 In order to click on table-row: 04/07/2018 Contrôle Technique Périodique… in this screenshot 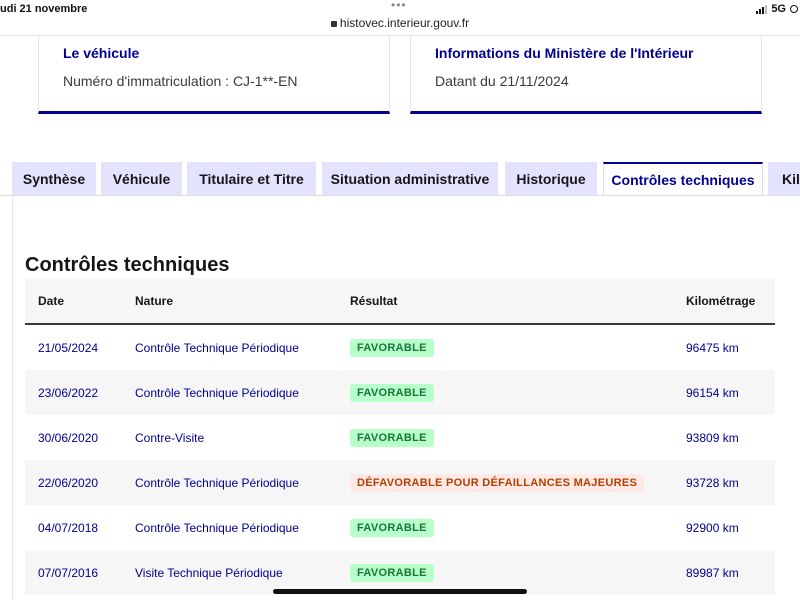, I will do `click(400, 527)`.